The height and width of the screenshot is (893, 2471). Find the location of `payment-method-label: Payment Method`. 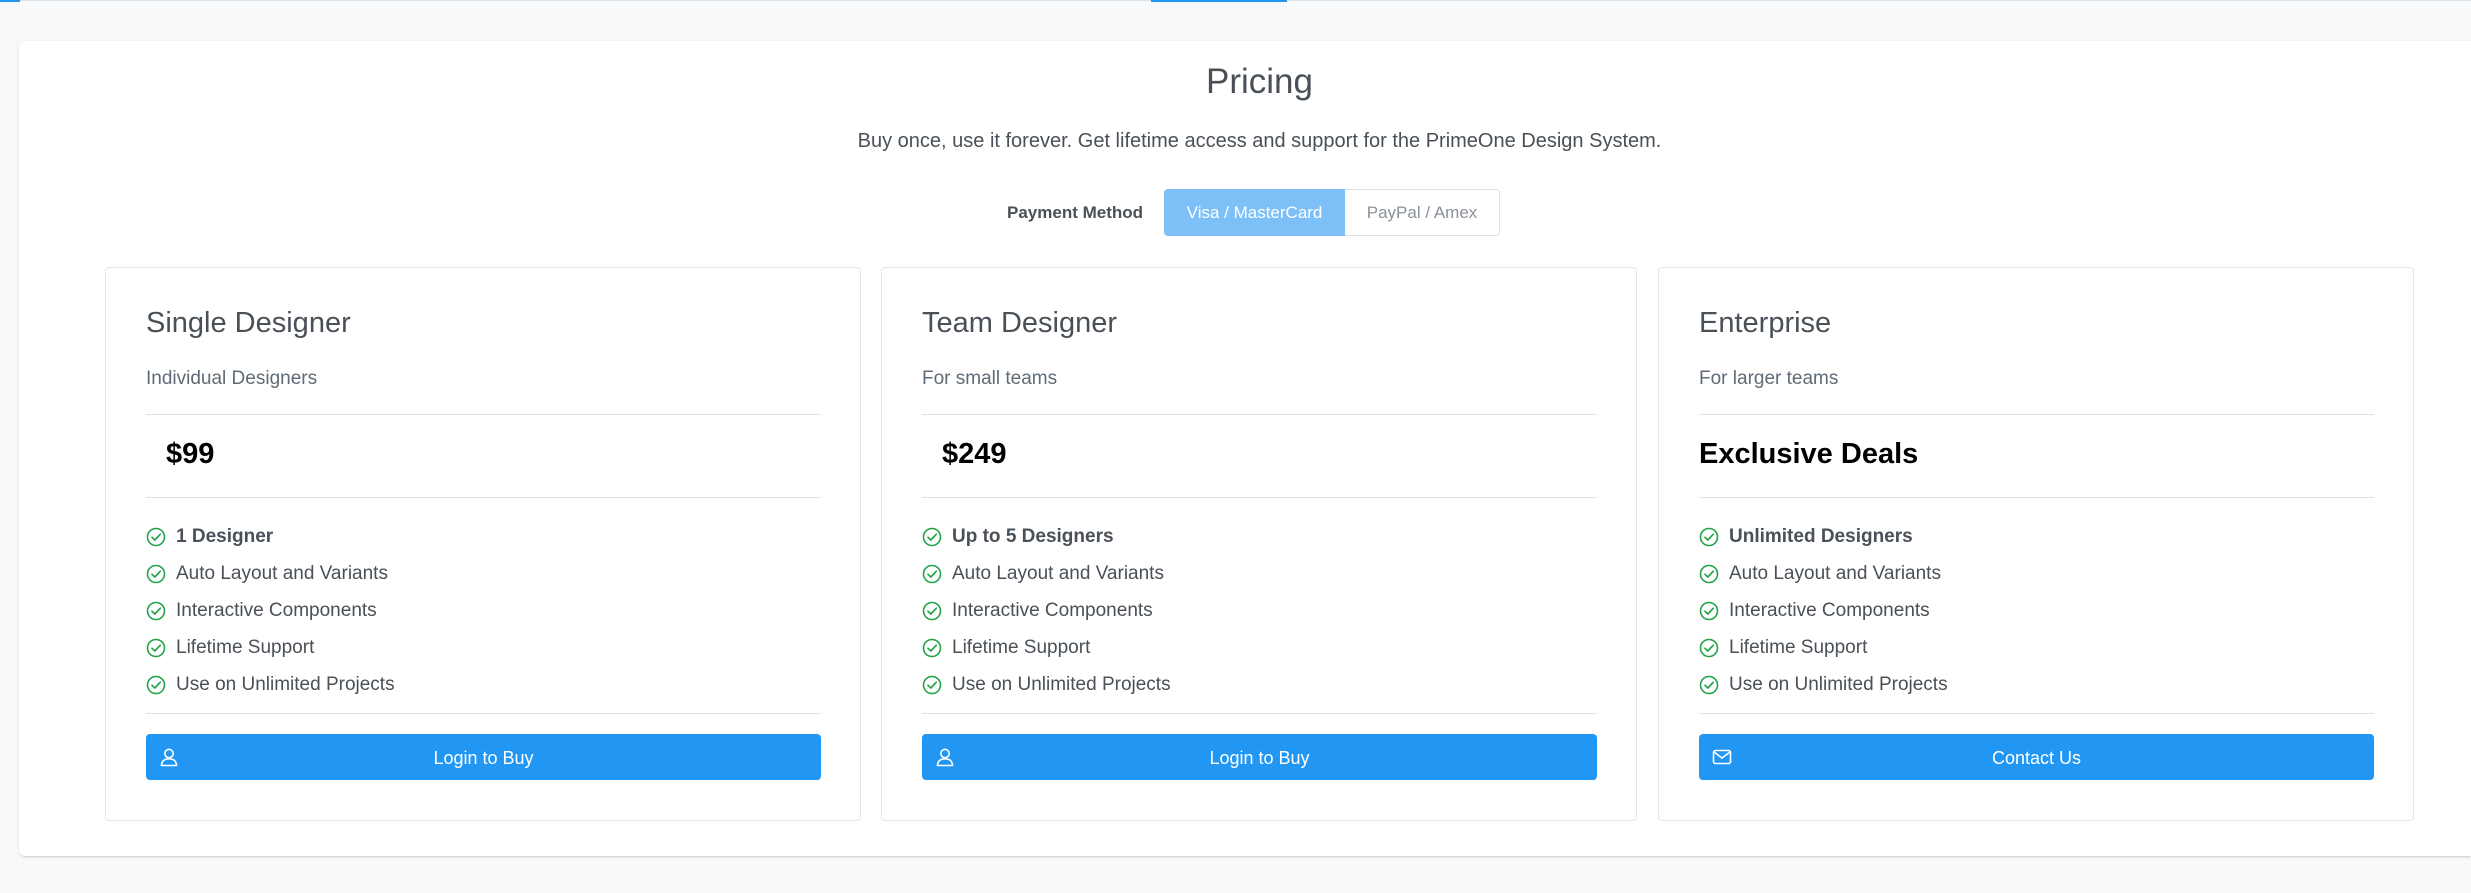

payment-method-label: Payment Method is located at coordinates (1075, 212).